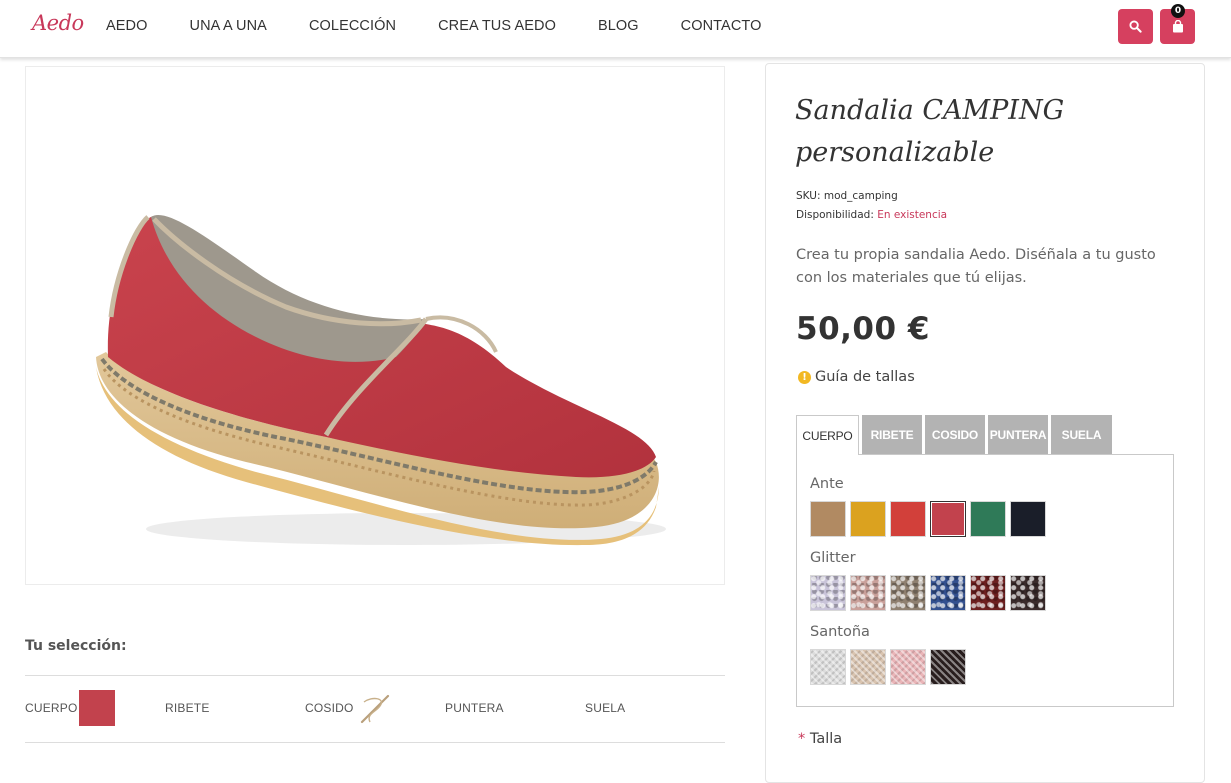 The image size is (1231, 783). Describe the element at coordinates (826, 739) in the screenshot. I see `size-label-text: Talla` at that location.